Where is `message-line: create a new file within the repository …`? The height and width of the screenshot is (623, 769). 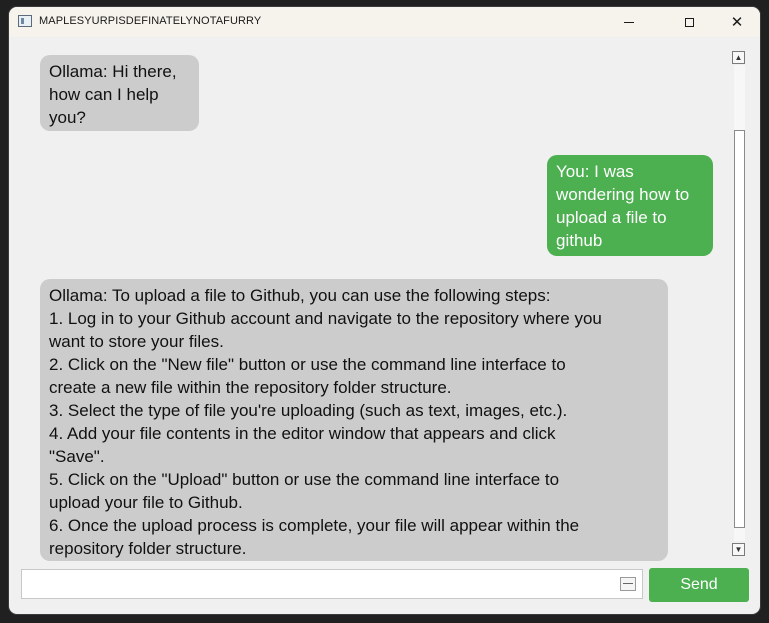 message-line: create a new file within the repository … is located at coordinates (250, 387).